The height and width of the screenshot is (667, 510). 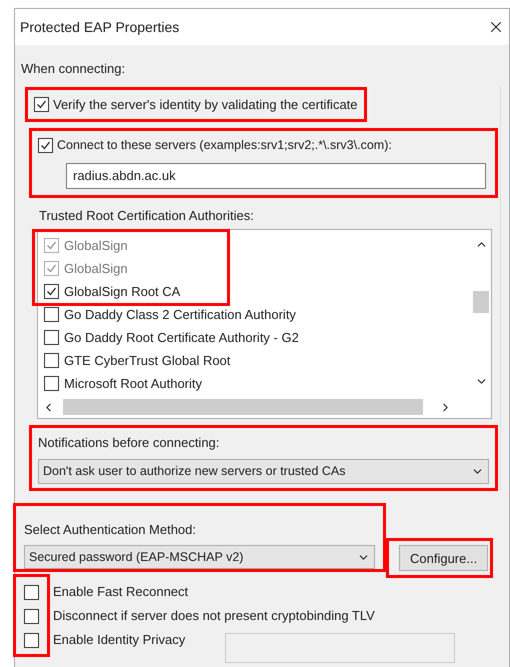 I want to click on identity-field, so click(x=340, y=648).